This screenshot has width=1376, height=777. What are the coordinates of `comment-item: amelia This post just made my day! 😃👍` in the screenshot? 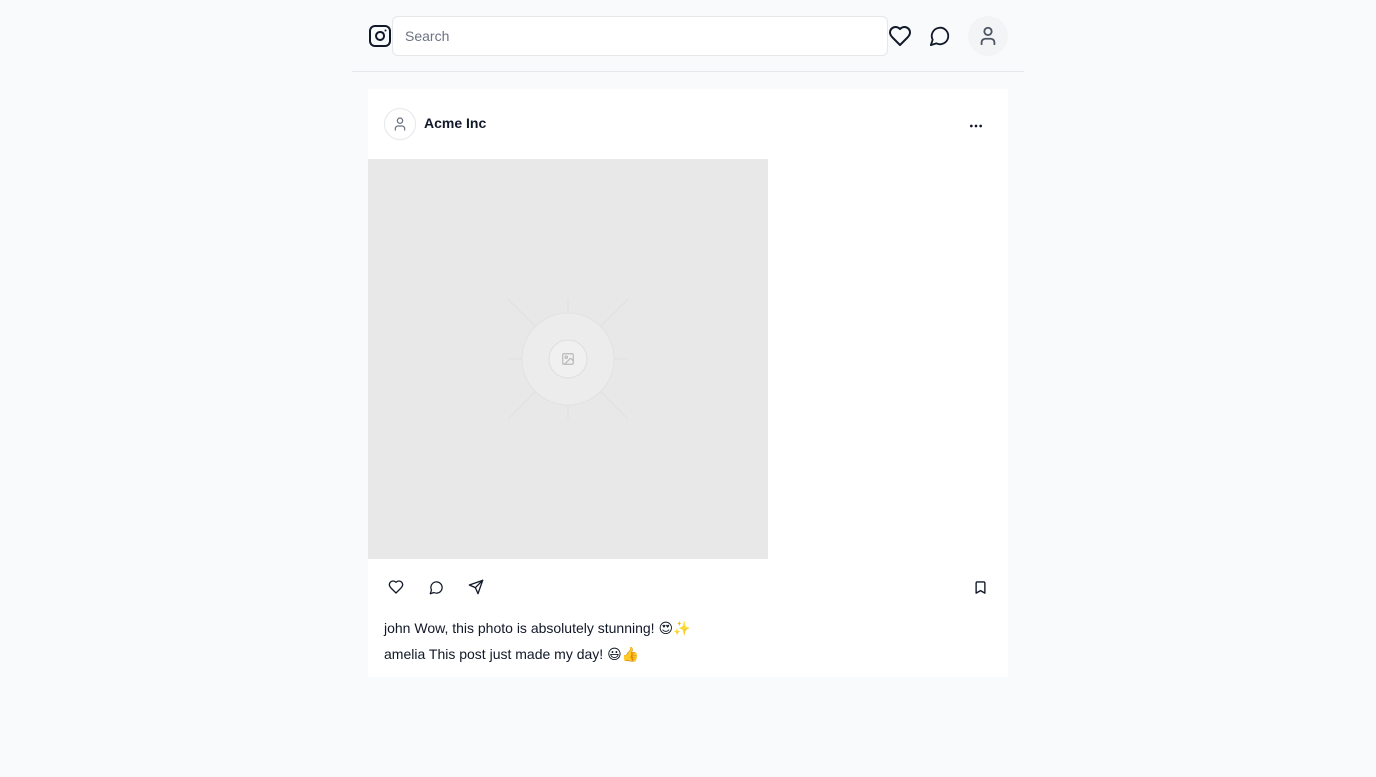 It's located at (688, 654).